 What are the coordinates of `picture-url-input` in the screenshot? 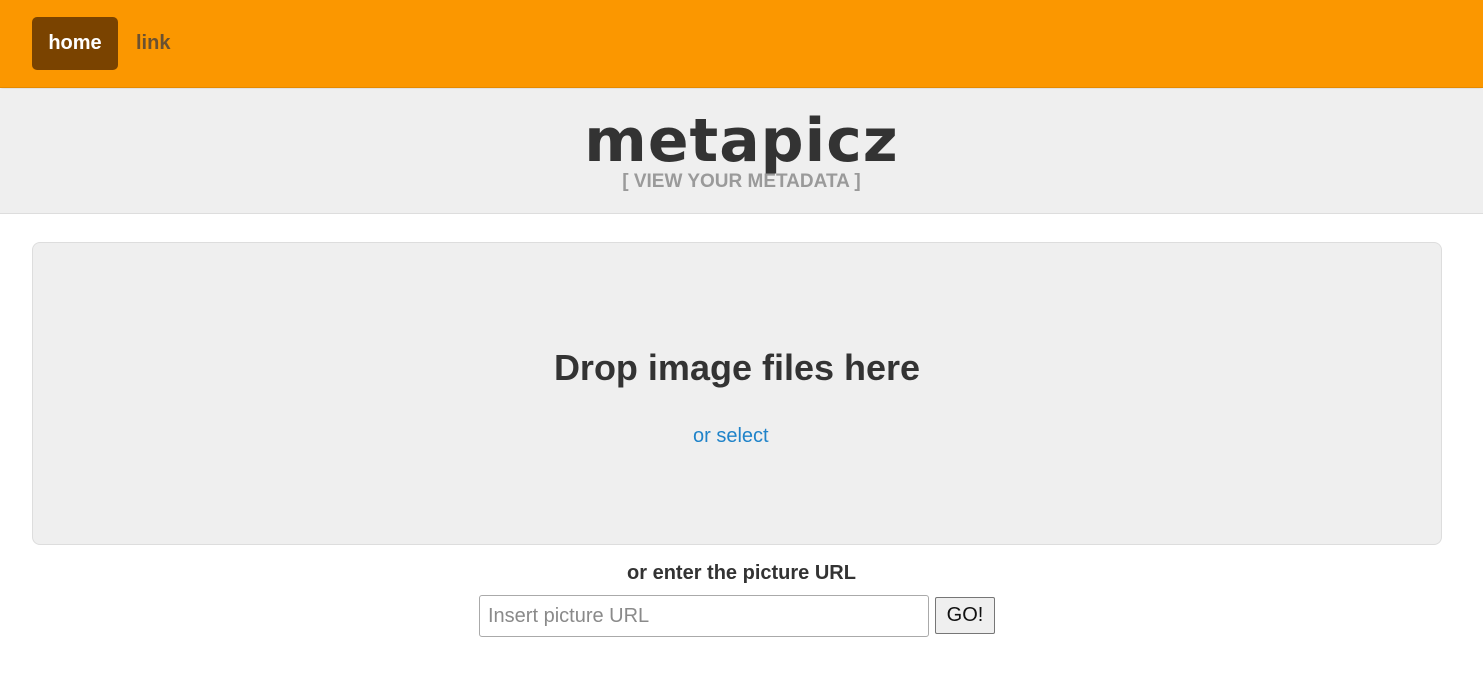 It's located at (704, 616).